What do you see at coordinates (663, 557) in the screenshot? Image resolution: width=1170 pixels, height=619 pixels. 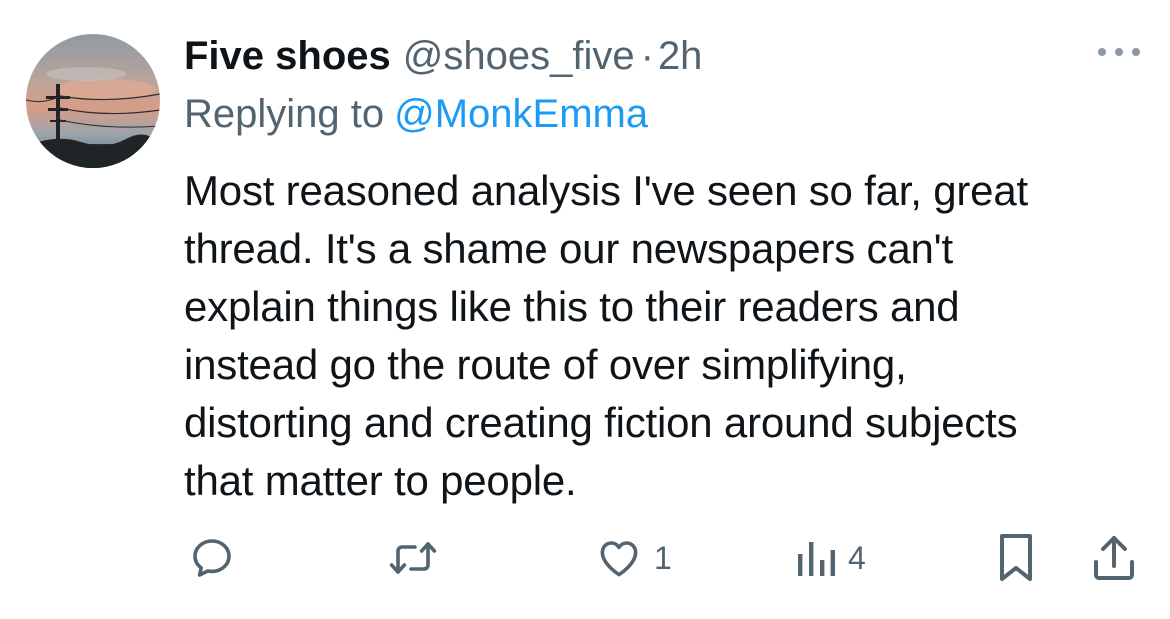 I see `like-count: 1` at bounding box center [663, 557].